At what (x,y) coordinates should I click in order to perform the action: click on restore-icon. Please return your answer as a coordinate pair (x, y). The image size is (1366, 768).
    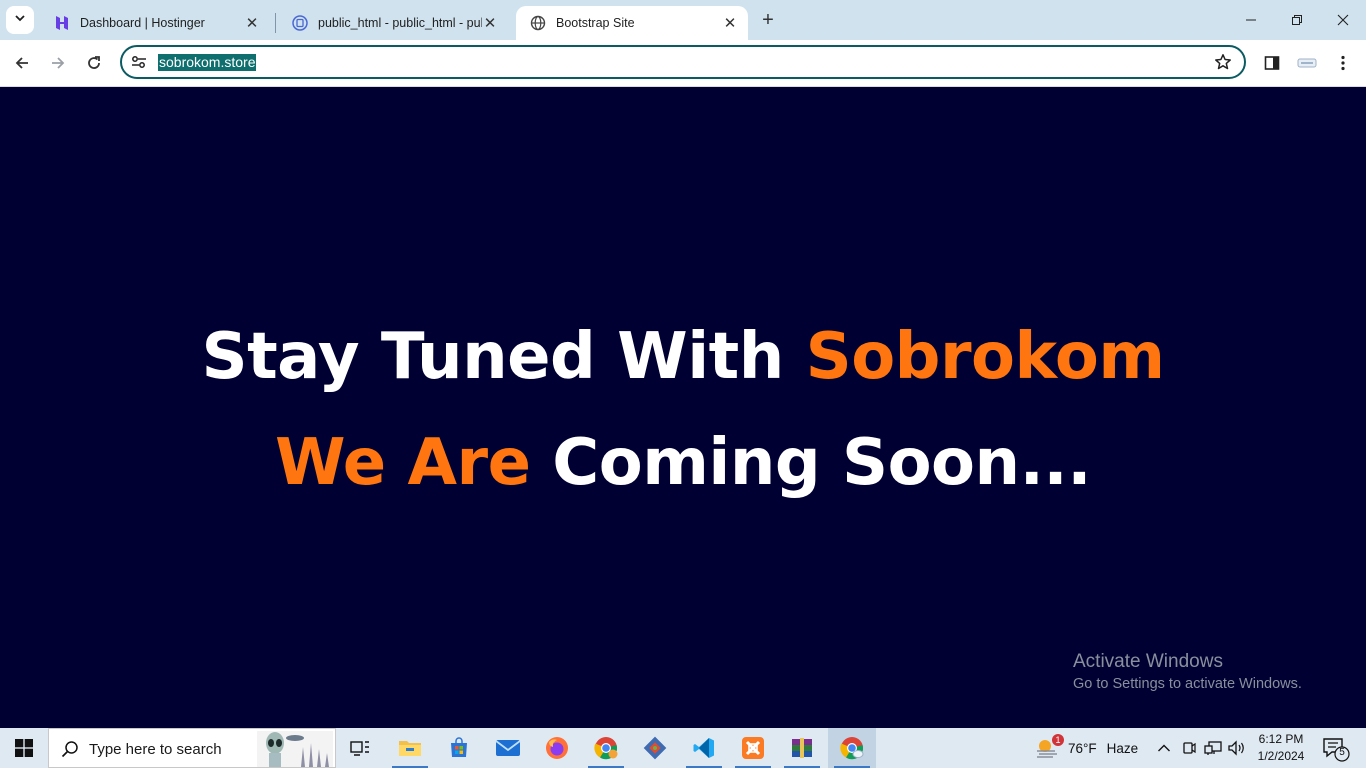
    Looking at the image, I should click on (1297, 20).